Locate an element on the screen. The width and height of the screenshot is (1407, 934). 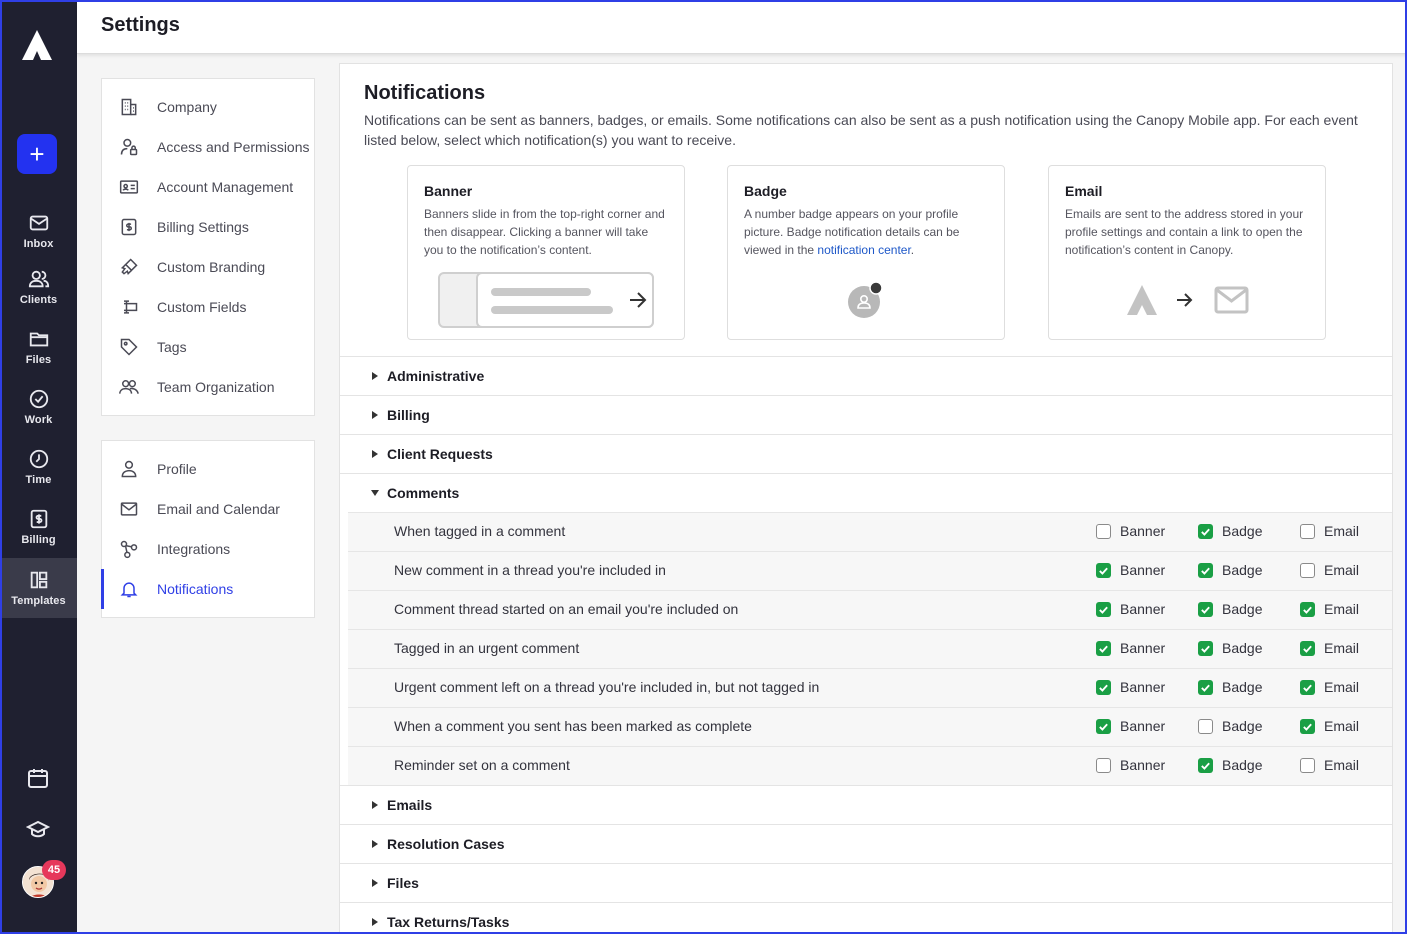
menu-item-tags: Tags is located at coordinates (208, 347).